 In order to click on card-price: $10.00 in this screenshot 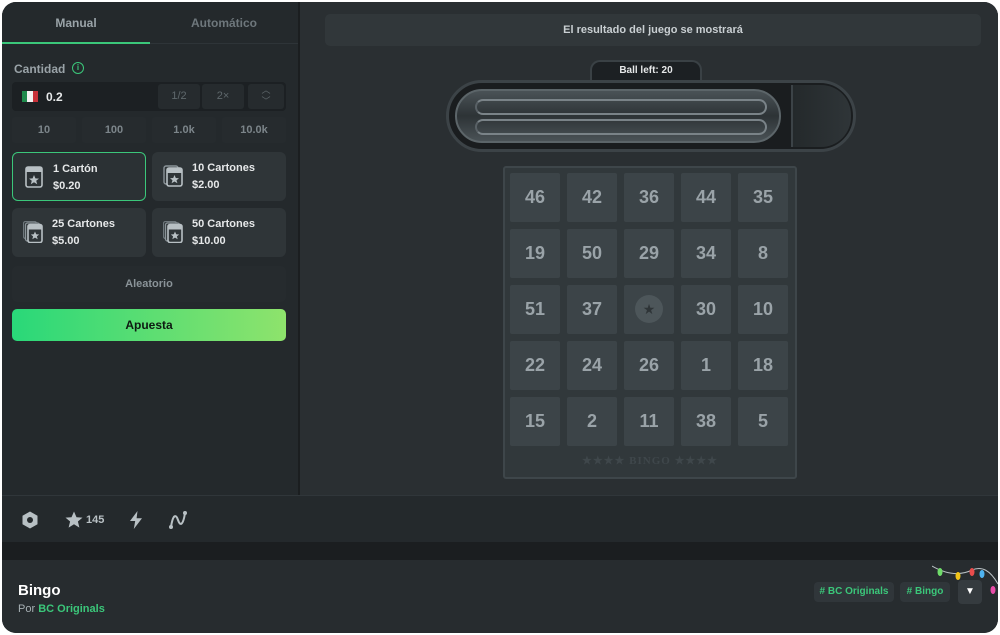, I will do `click(209, 241)`.